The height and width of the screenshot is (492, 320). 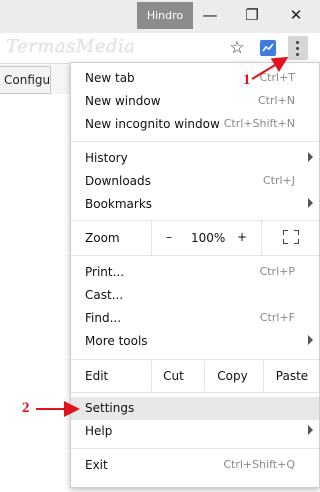 What do you see at coordinates (247, 80) in the screenshot?
I see `annotation-step-1: 1` at bounding box center [247, 80].